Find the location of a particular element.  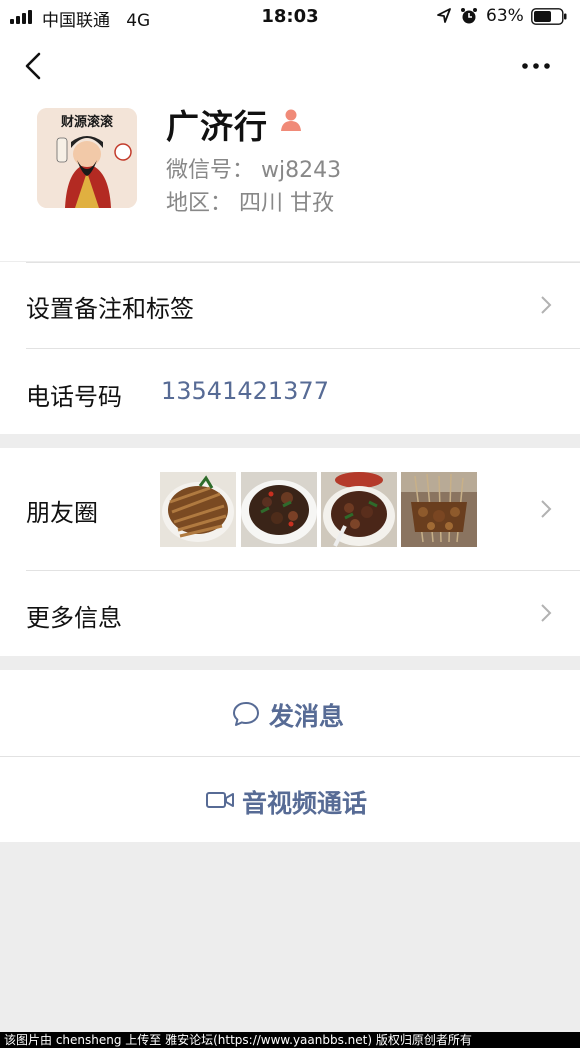

moments-row: 朋友圈 is located at coordinates (290, 509).